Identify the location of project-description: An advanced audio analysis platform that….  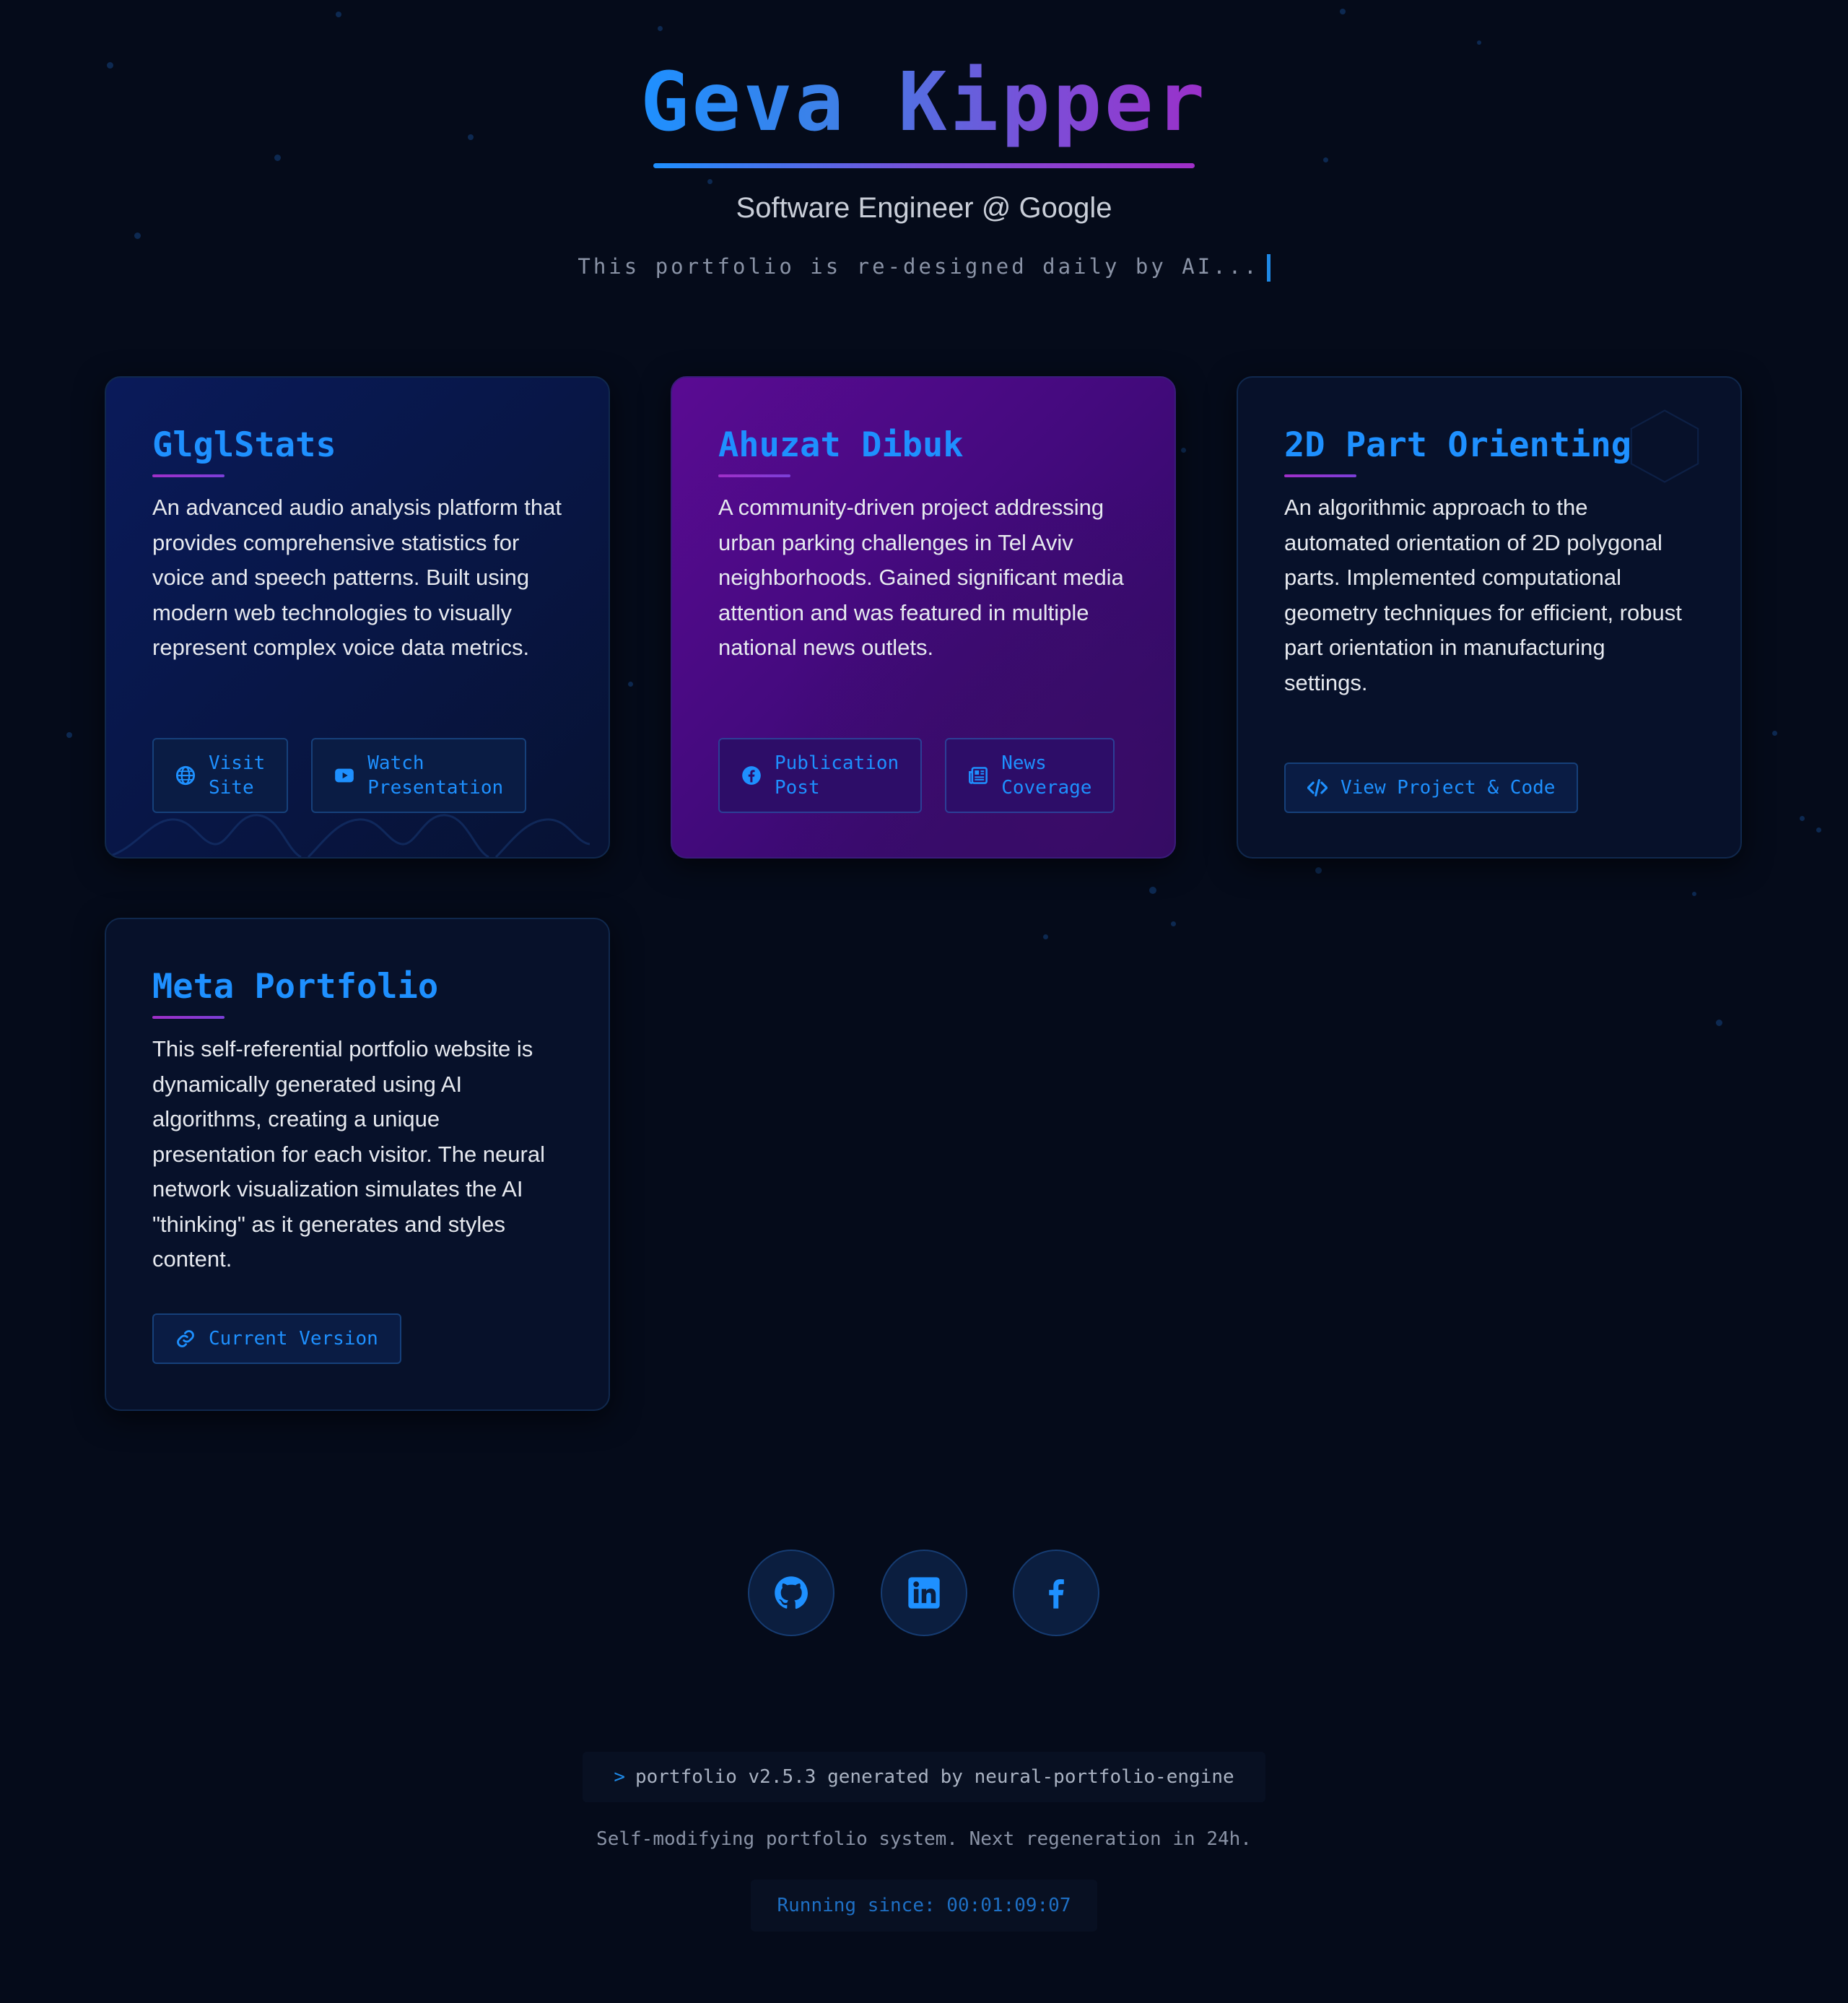
(357, 577).